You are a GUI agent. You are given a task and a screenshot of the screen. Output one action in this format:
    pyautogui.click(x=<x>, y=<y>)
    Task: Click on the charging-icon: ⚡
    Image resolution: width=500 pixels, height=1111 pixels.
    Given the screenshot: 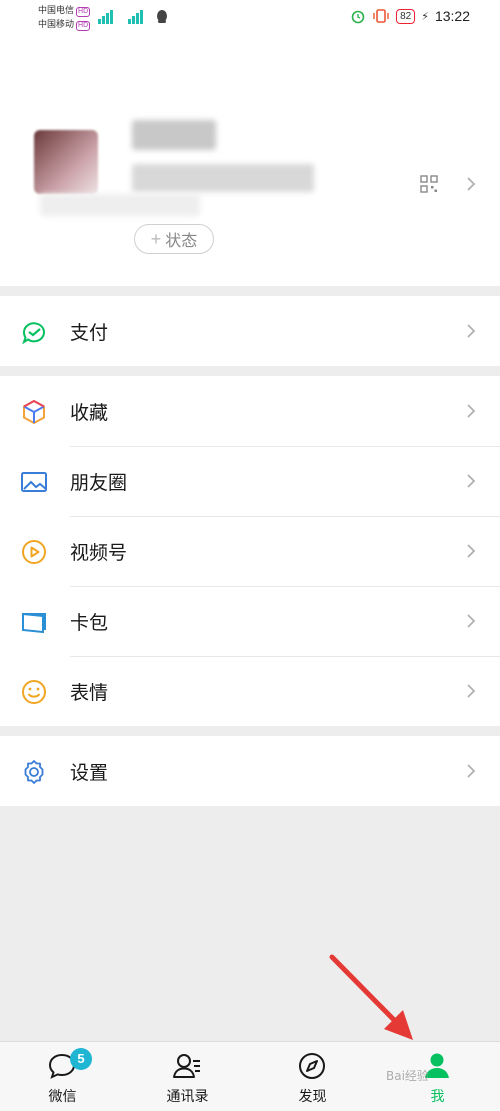 What is the action you would take?
    pyautogui.click(x=425, y=16)
    